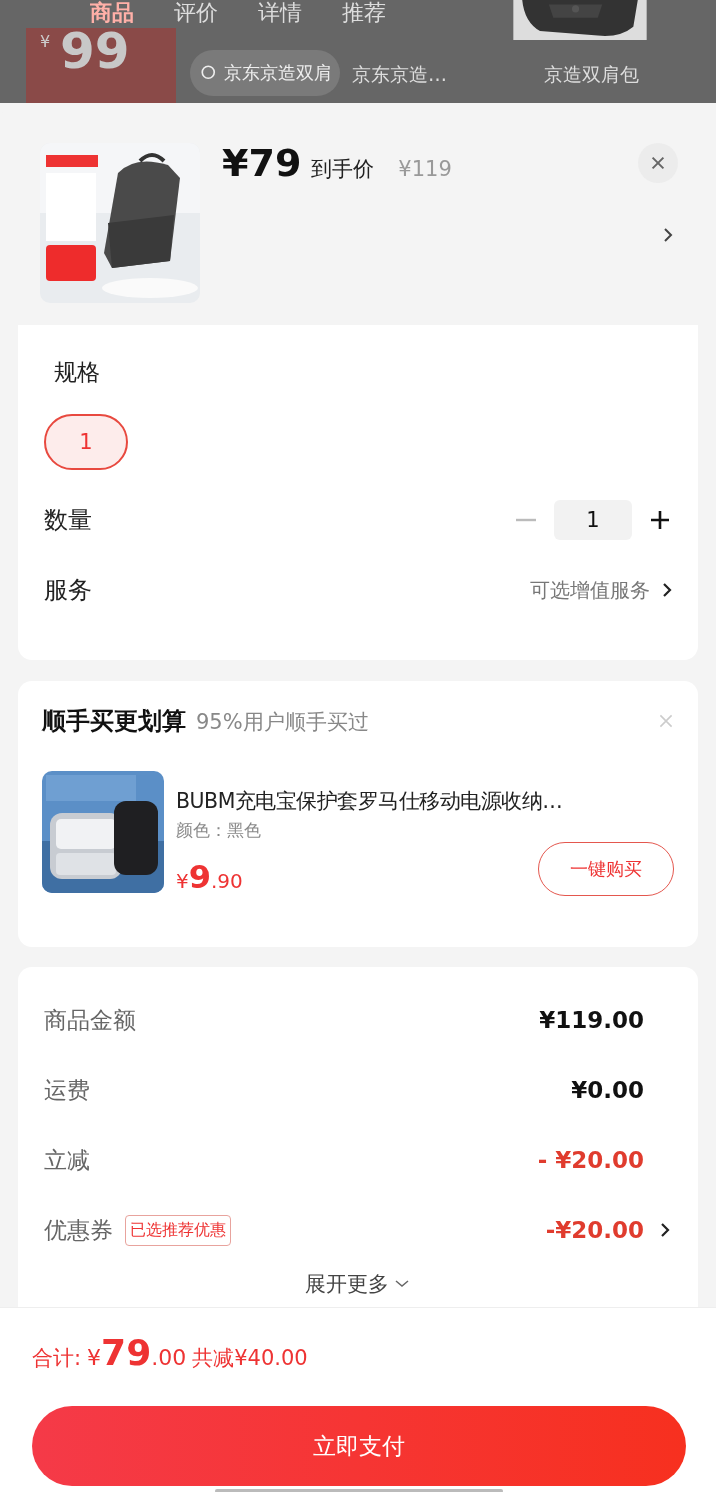 The height and width of the screenshot is (1492, 716). I want to click on summary-value: ¥119.00, so click(591, 1020).